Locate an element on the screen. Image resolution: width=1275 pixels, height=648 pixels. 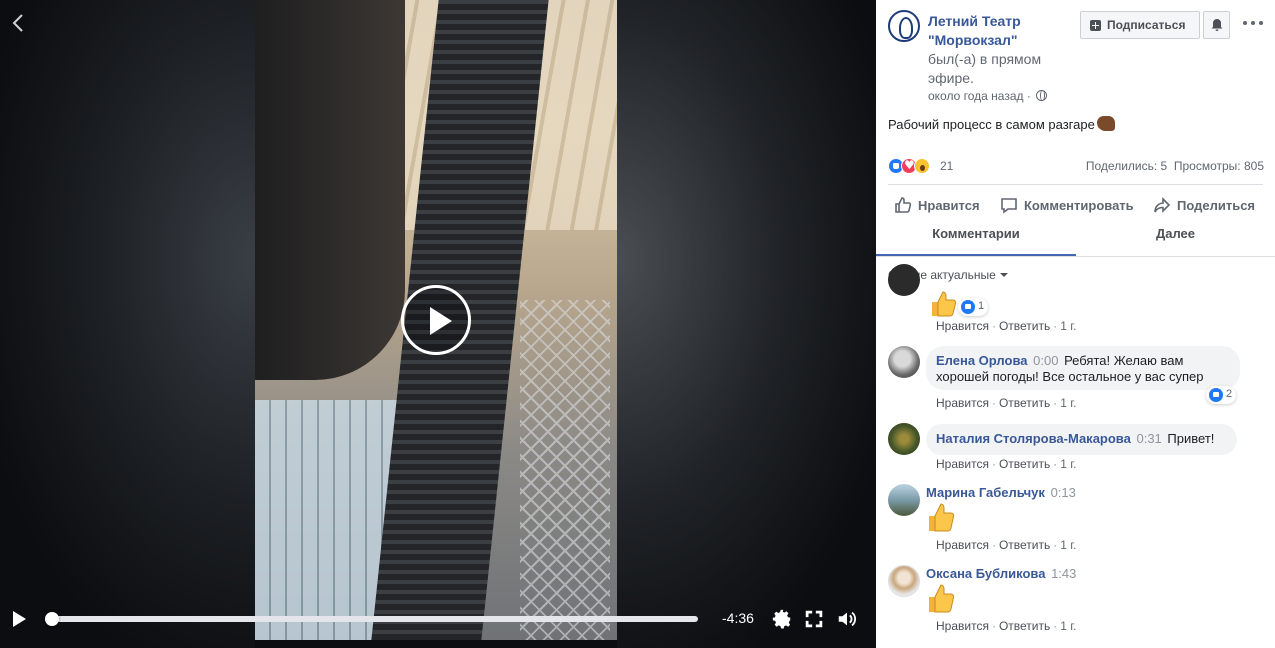
post-timestamp: около года назад · is located at coordinates (988, 96).